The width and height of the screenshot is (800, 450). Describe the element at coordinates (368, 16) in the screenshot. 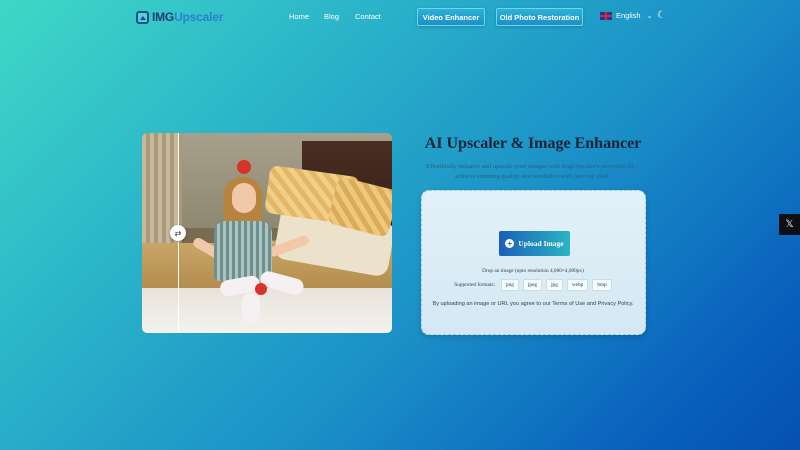

I see `nav-link-contact: Contact` at that location.